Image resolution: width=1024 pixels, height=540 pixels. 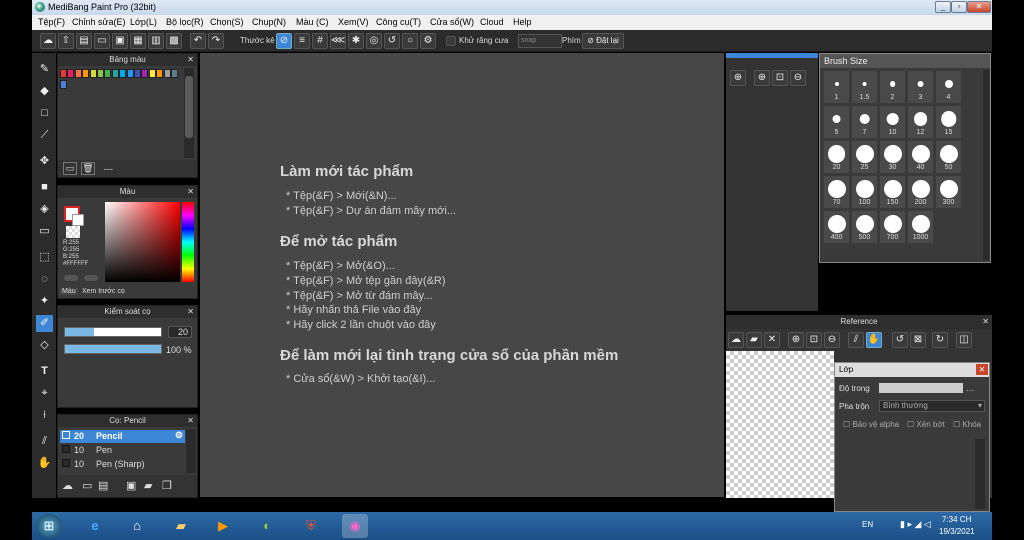 What do you see at coordinates (871, 424) in the screenshot?
I see `alpha-protect-checkbox: ☐ Bảo vệ alpha` at bounding box center [871, 424].